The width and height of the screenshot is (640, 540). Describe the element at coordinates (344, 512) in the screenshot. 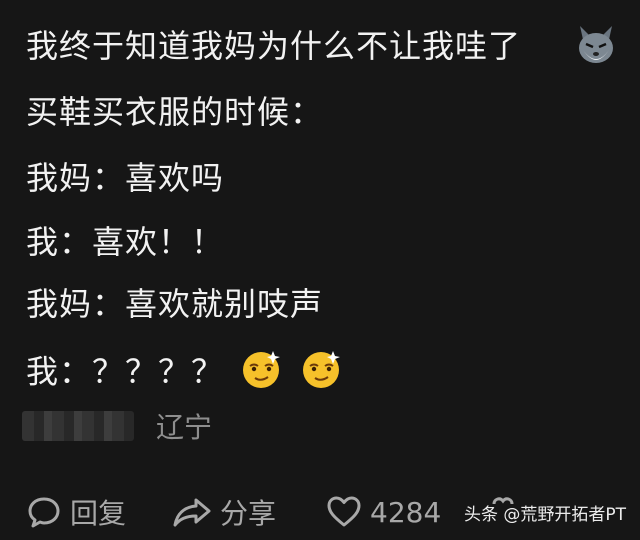

I see `heart-icon` at that location.